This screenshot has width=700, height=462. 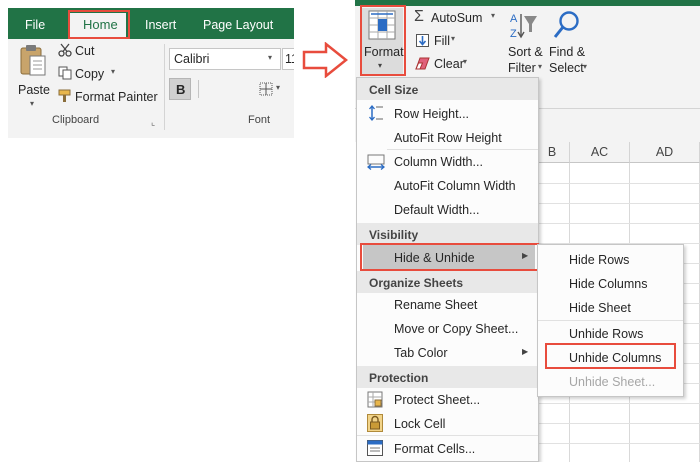 I want to click on menu-item-hide-columns: Hide Columns, so click(x=610, y=283).